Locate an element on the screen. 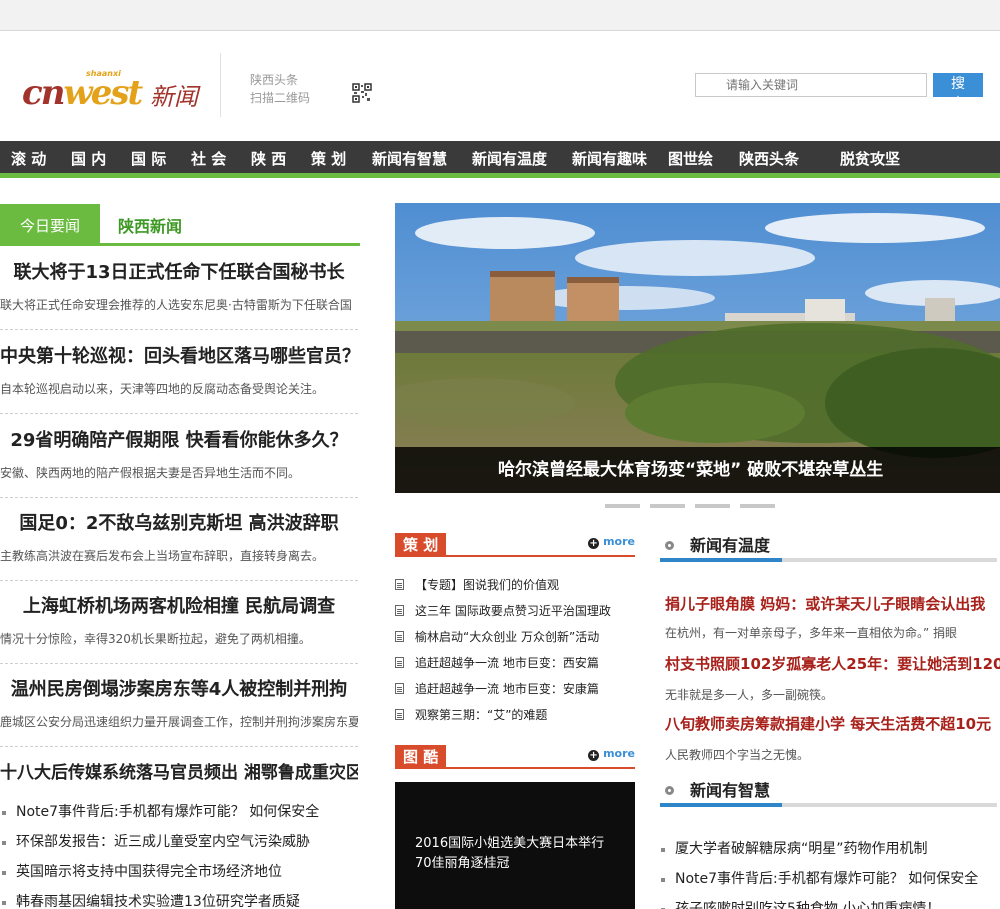 This screenshot has height=909, width=1000. warmth-summary: 人民教师四个字当之无愧。 is located at coordinates (737, 755).